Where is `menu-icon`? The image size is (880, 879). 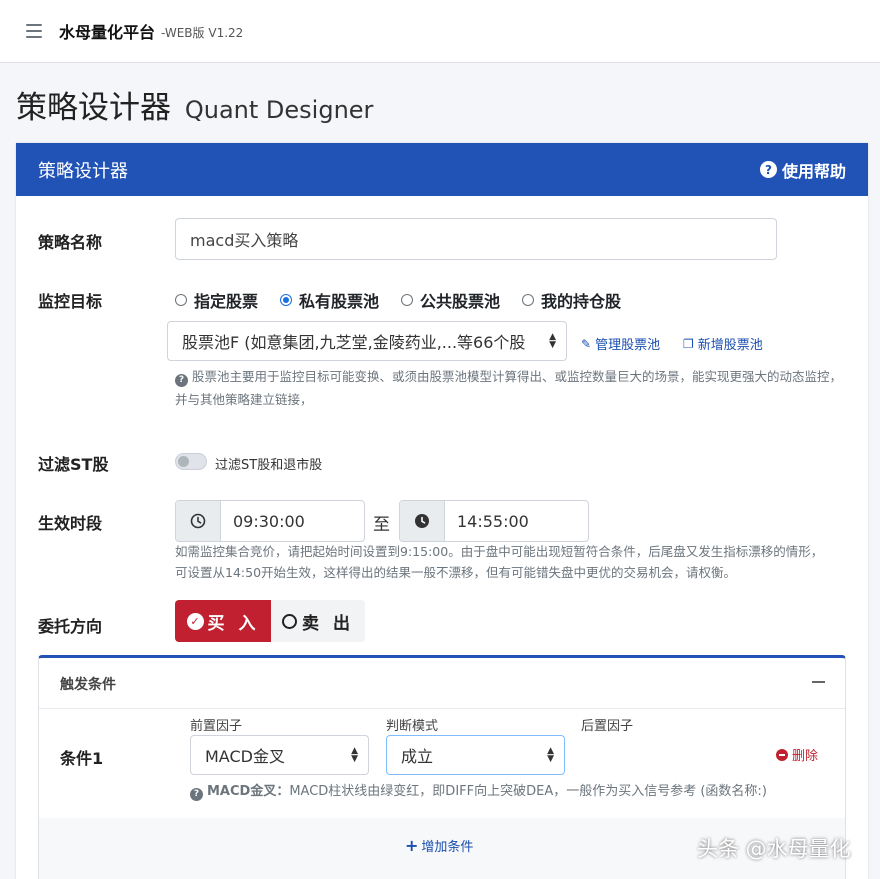 menu-icon is located at coordinates (34, 31).